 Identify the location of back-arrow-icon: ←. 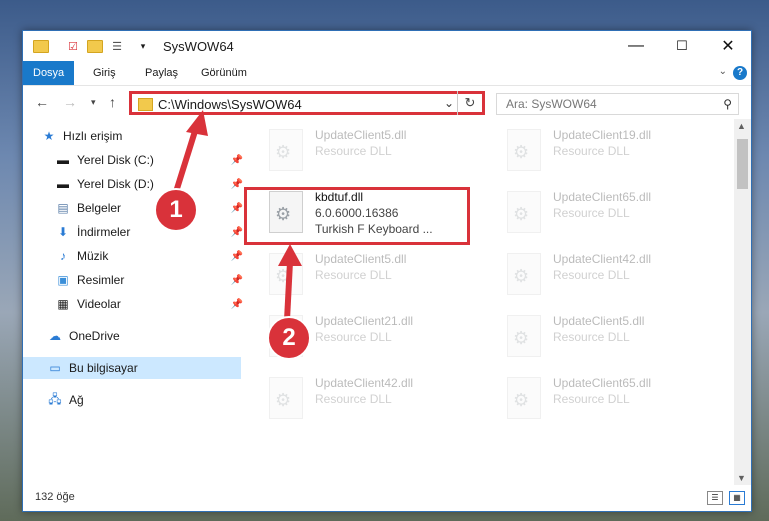
(42, 102).